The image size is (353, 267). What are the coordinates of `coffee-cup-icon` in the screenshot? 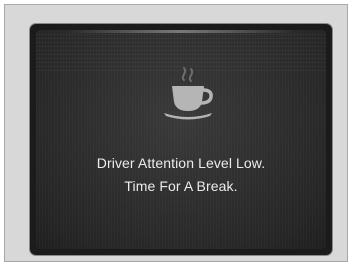 It's located at (188, 93).